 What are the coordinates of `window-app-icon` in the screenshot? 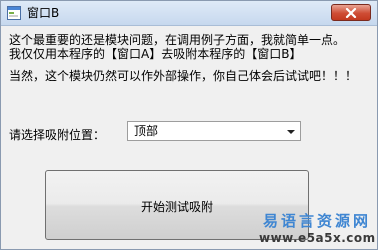 It's located at (14, 12).